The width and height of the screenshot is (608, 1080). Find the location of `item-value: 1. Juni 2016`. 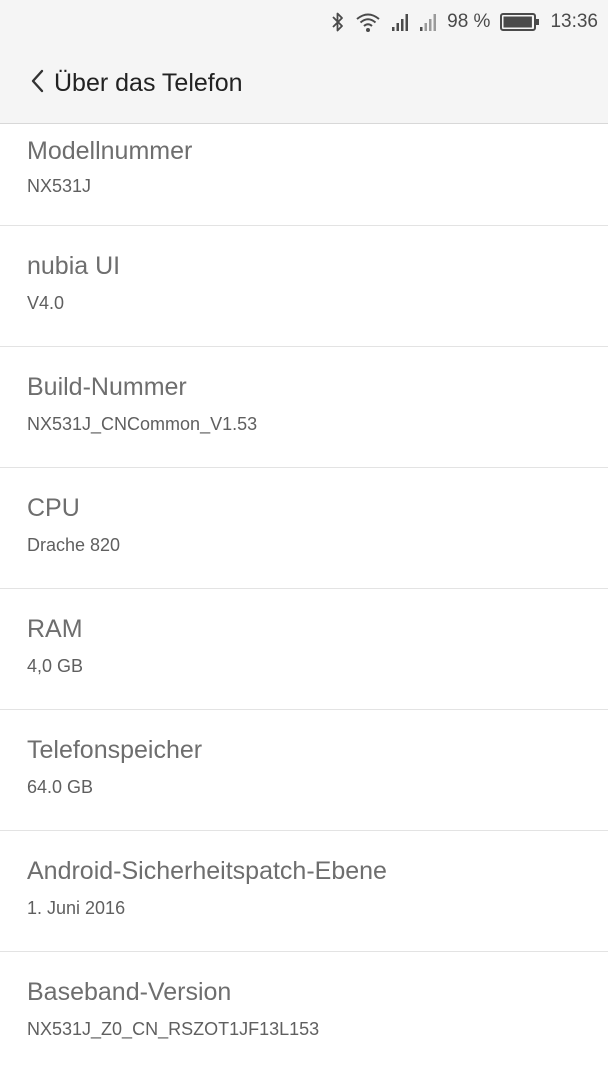

item-value: 1. Juni 2016 is located at coordinates (76, 908).